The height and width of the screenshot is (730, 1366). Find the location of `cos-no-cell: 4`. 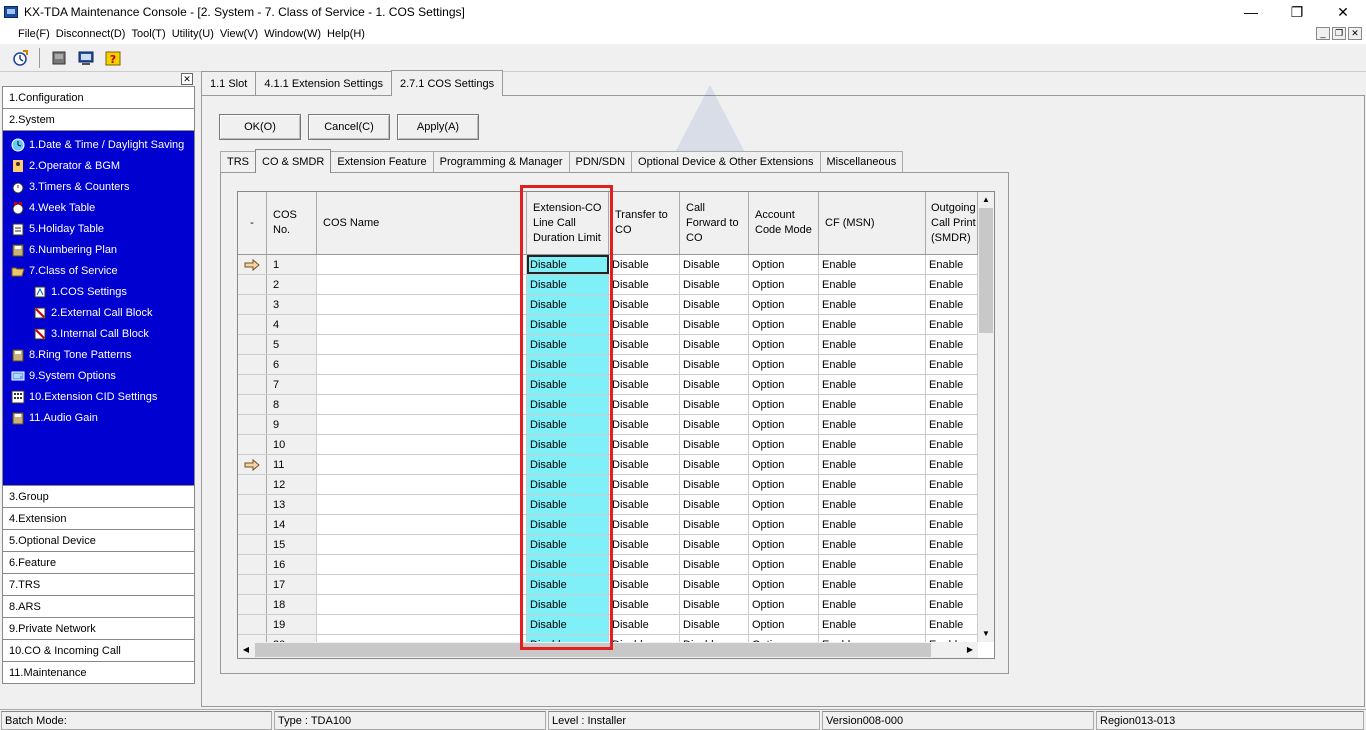

cos-no-cell: 4 is located at coordinates (292, 324).